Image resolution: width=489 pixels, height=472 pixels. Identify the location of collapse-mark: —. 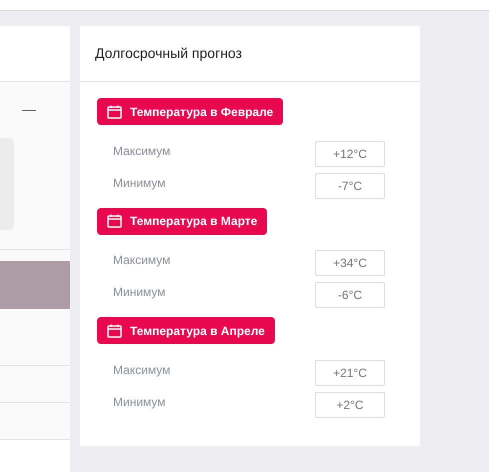
(29, 109).